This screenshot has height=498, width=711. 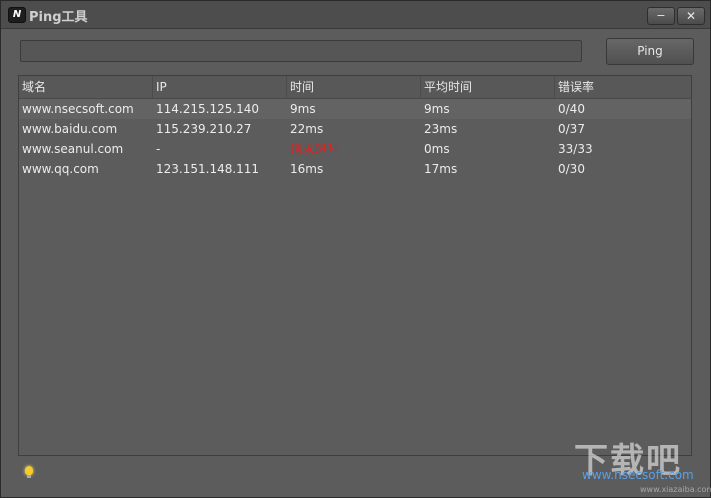 What do you see at coordinates (691, 16) in the screenshot?
I see `close-button: ✕` at bounding box center [691, 16].